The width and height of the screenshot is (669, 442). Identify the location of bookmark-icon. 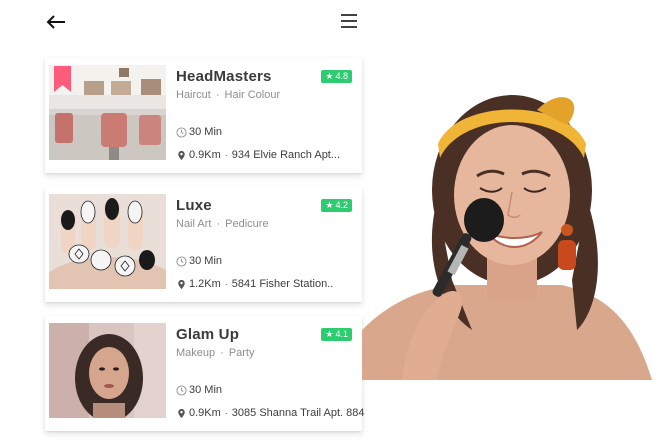
(62, 79).